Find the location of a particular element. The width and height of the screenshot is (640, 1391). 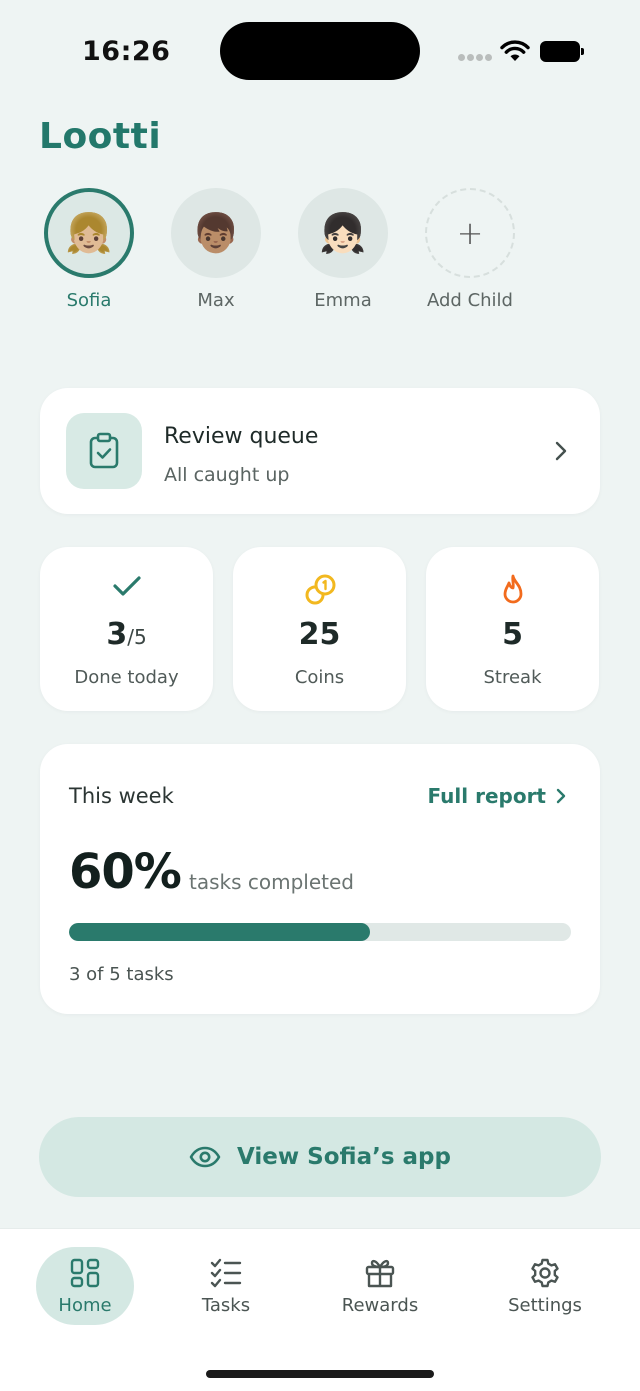

tab-rewards: Rewards is located at coordinates (380, 1286).